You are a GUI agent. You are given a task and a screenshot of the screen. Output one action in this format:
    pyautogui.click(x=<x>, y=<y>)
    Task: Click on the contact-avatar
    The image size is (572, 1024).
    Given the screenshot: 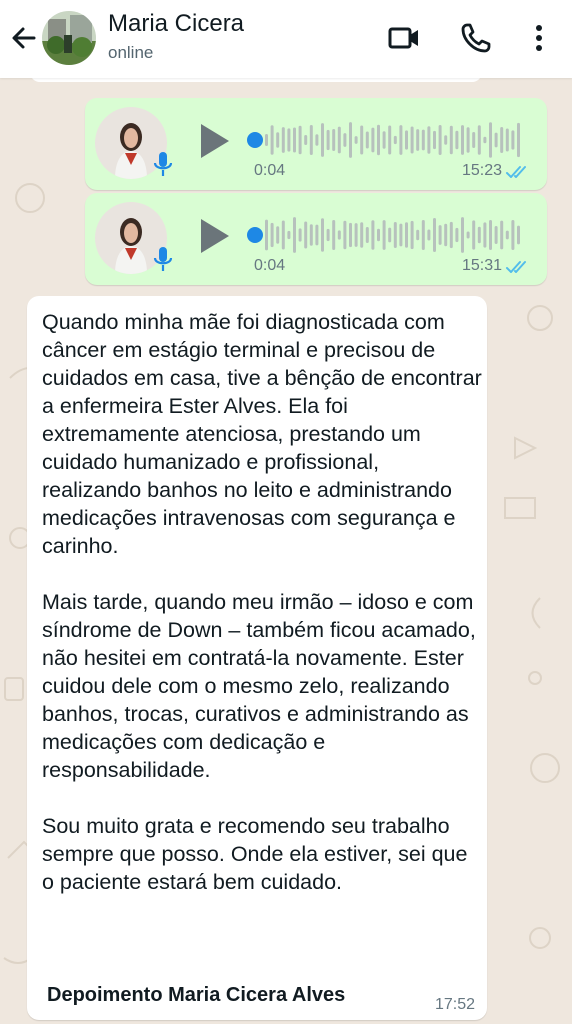 What is the action you would take?
    pyautogui.click(x=69, y=38)
    